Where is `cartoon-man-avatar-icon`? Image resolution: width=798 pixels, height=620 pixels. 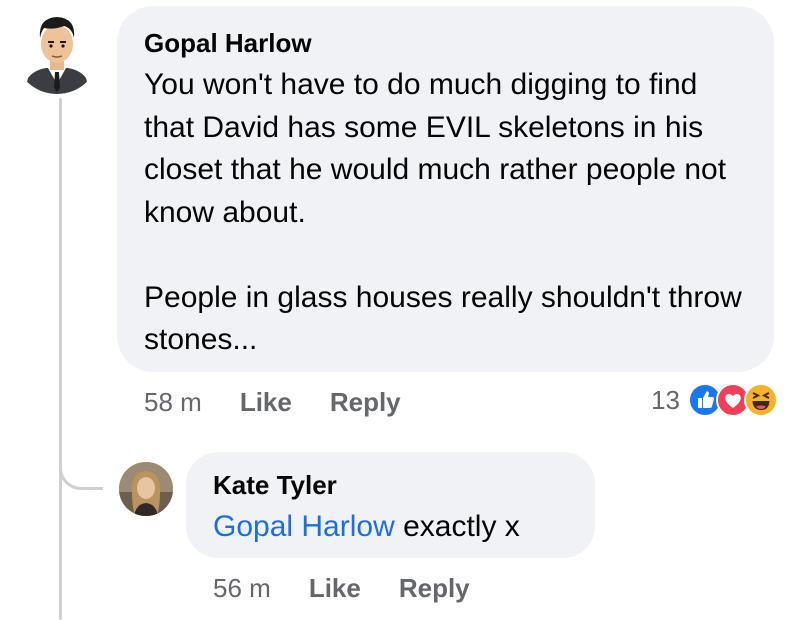
cartoon-man-avatar-icon is located at coordinates (57, 51).